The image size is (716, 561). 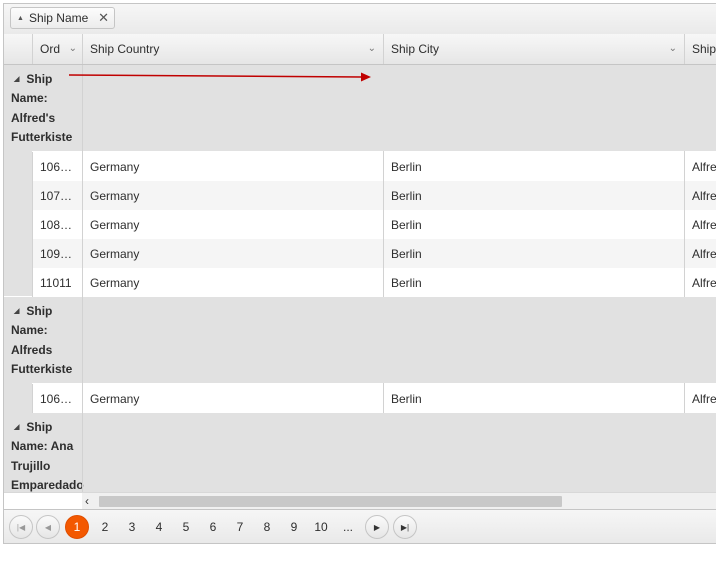 What do you see at coordinates (50, 49) in the screenshot?
I see `column-header-label: Ord` at bounding box center [50, 49].